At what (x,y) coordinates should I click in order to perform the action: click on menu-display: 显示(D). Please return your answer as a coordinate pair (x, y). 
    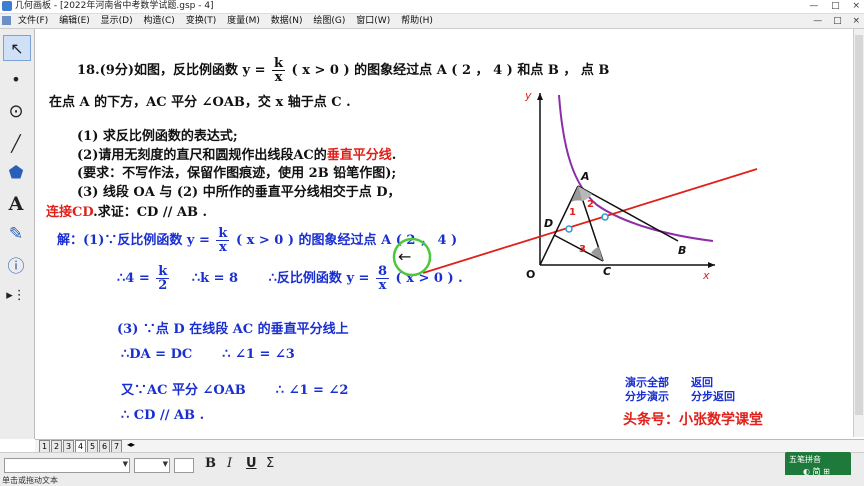
    Looking at the image, I should click on (117, 21).